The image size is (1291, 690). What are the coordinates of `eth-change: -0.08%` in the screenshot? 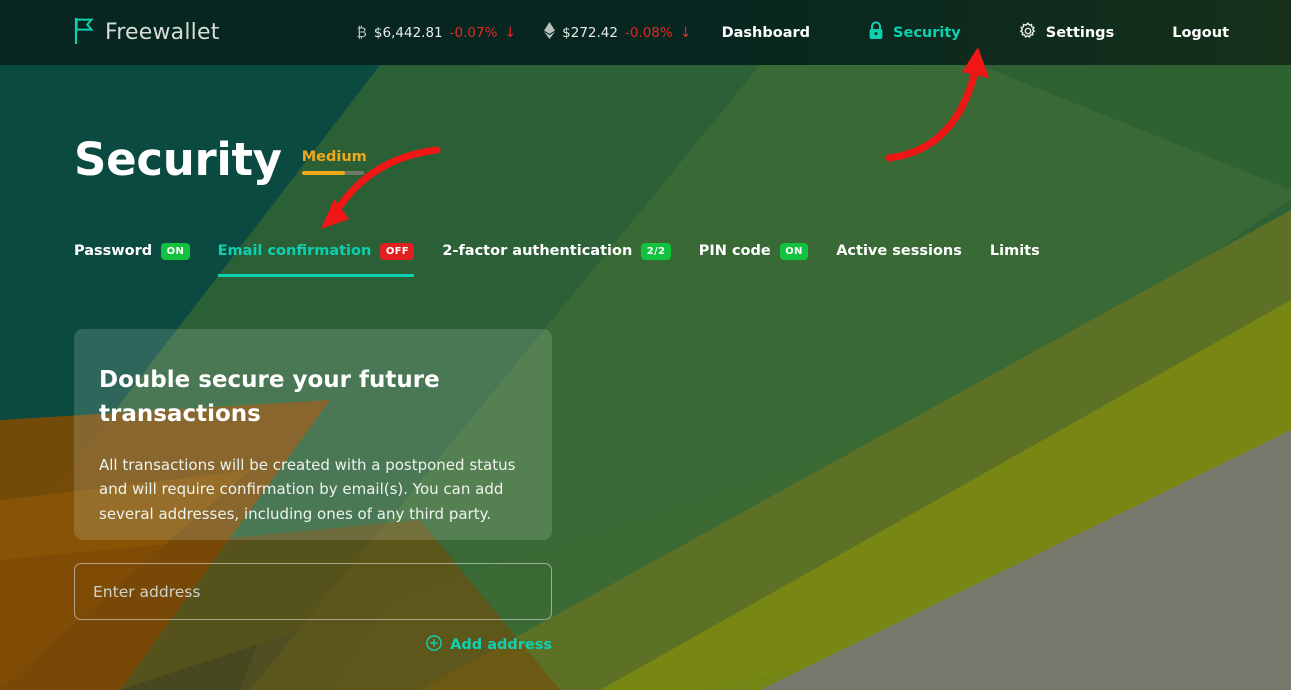 It's located at (648, 32).